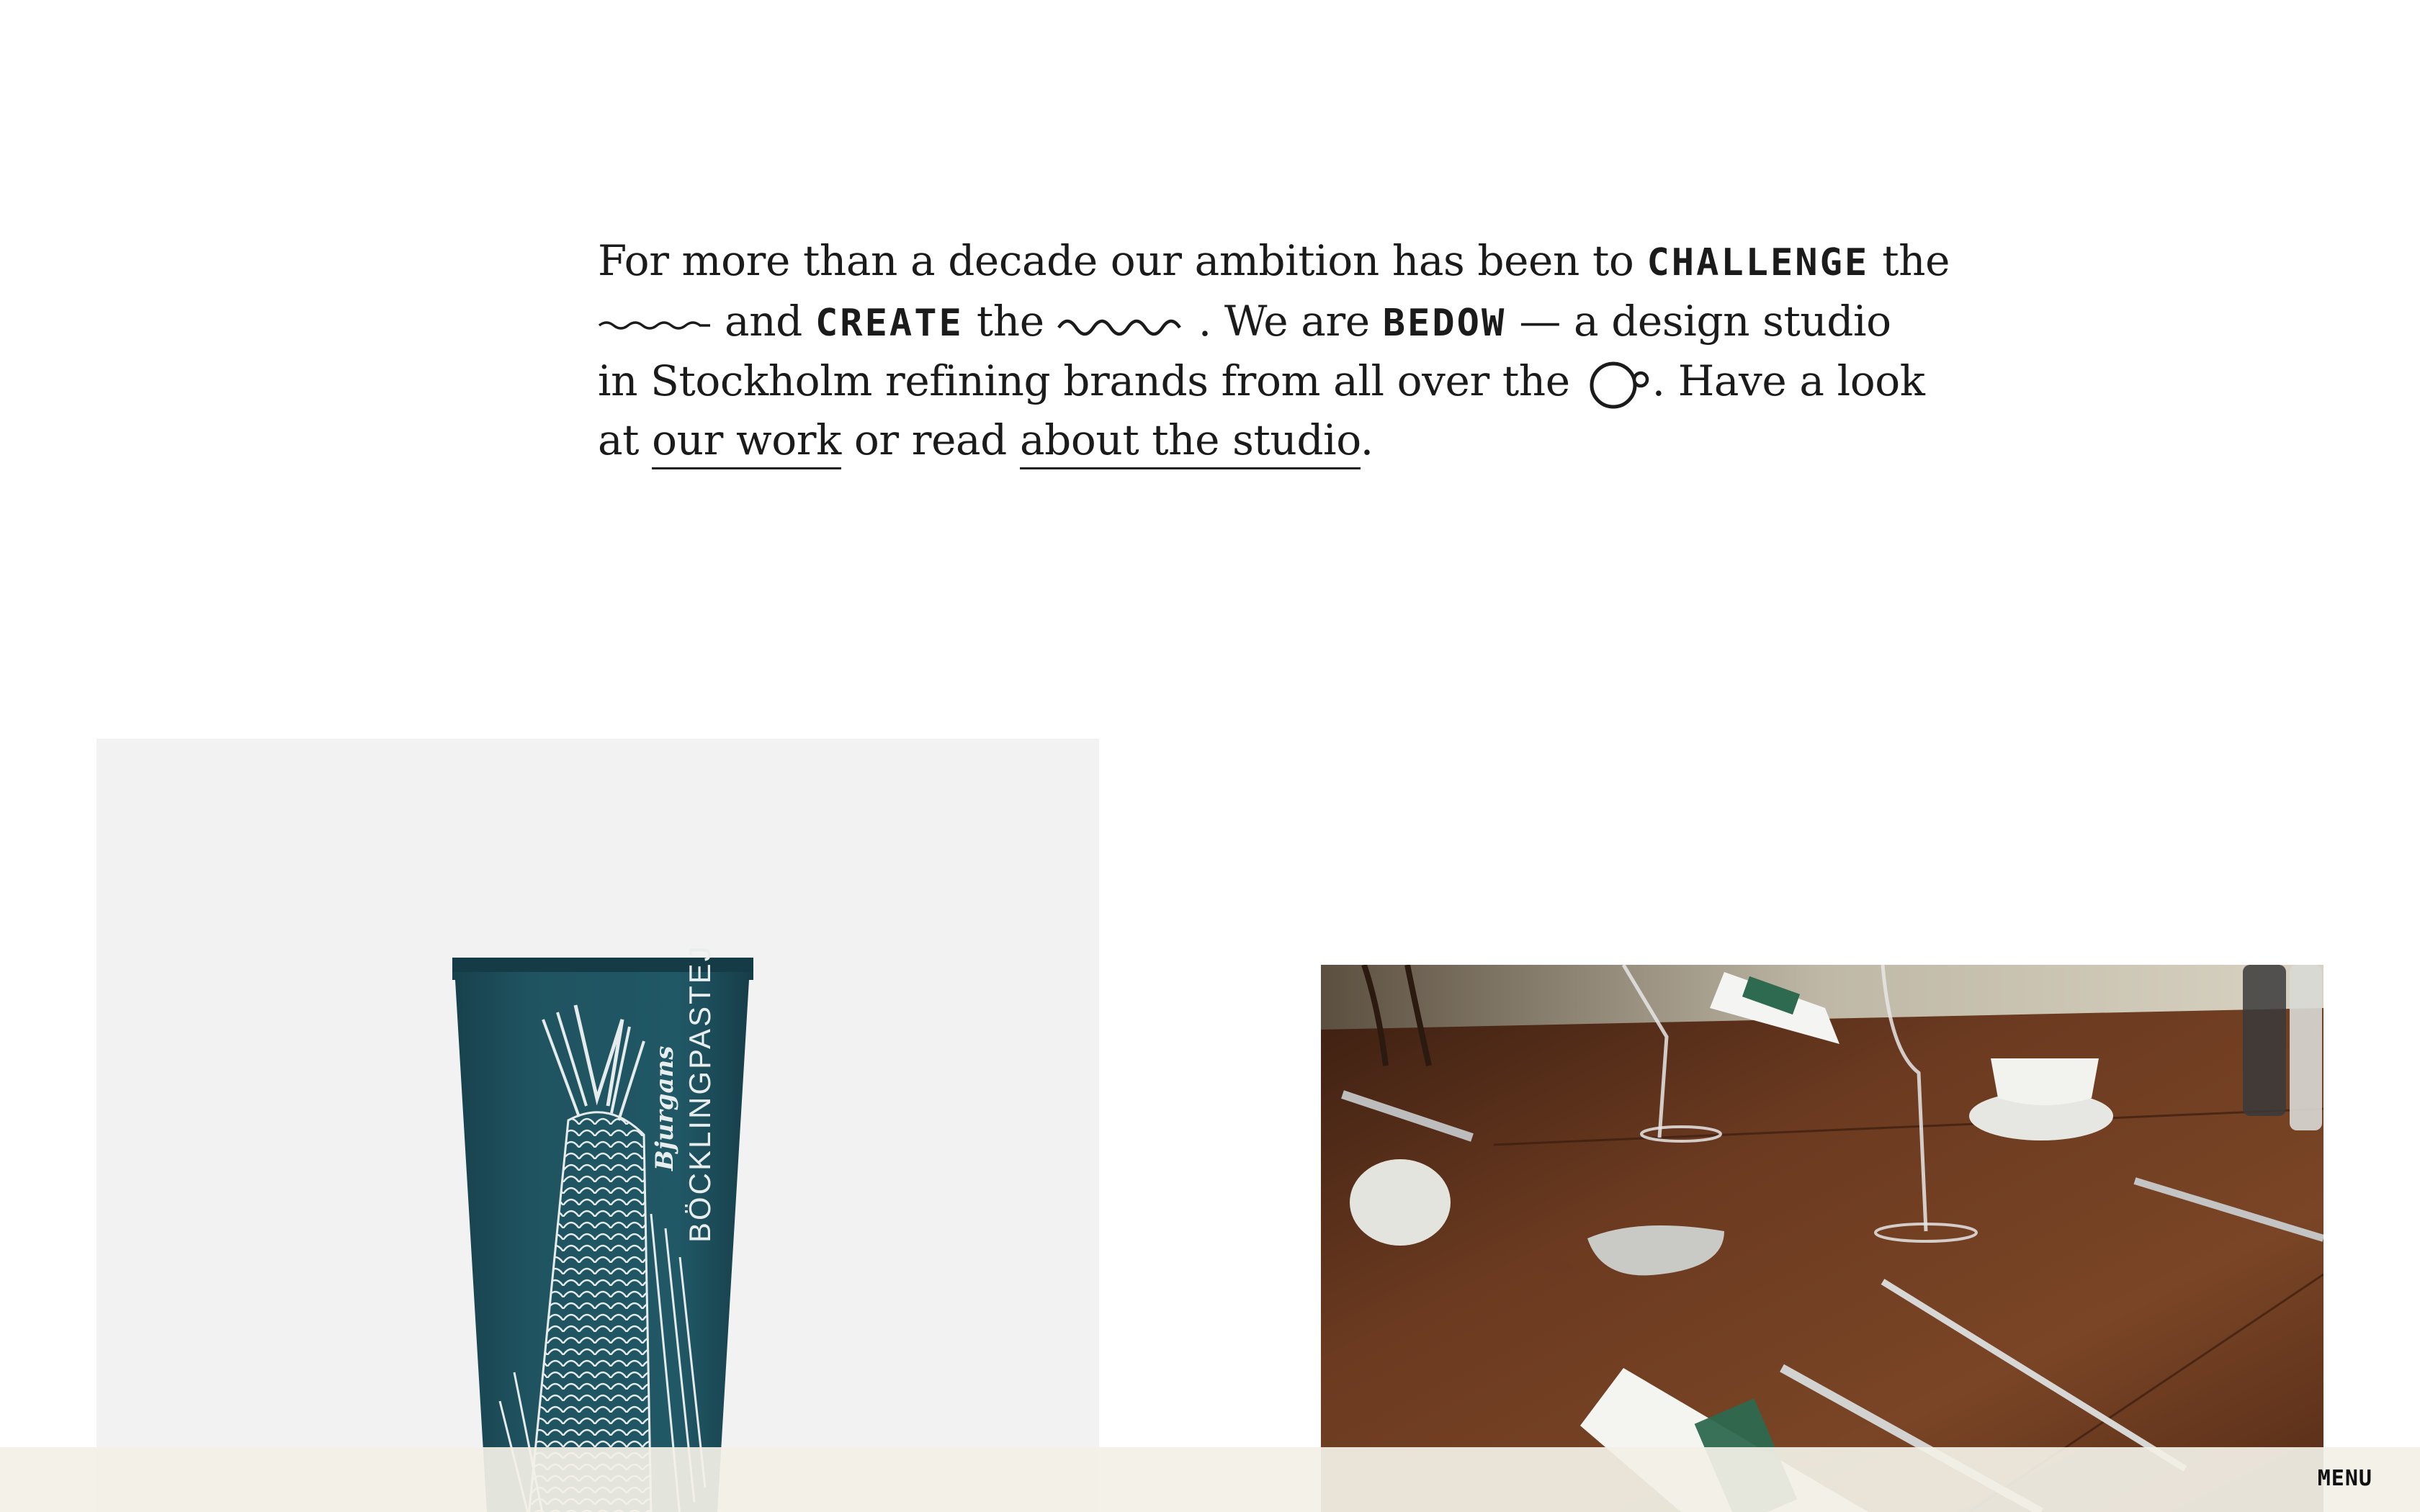  What do you see at coordinates (746, 442) in the screenshot?
I see `our-work-link: our work` at bounding box center [746, 442].